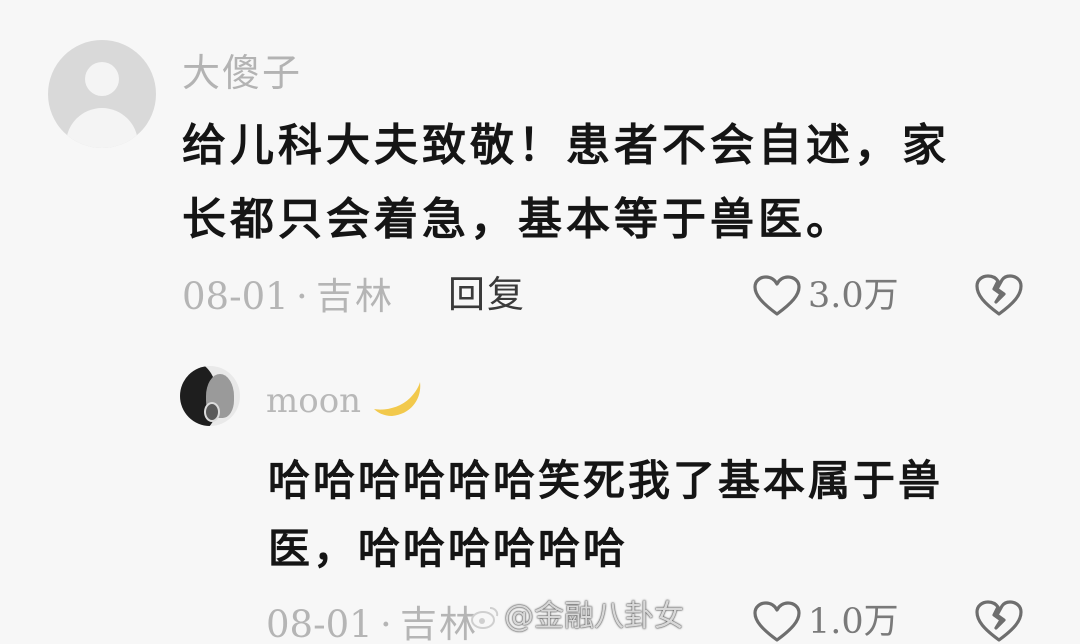 The height and width of the screenshot is (644, 1080). I want to click on reply-location: 吉林, so click(439, 623).